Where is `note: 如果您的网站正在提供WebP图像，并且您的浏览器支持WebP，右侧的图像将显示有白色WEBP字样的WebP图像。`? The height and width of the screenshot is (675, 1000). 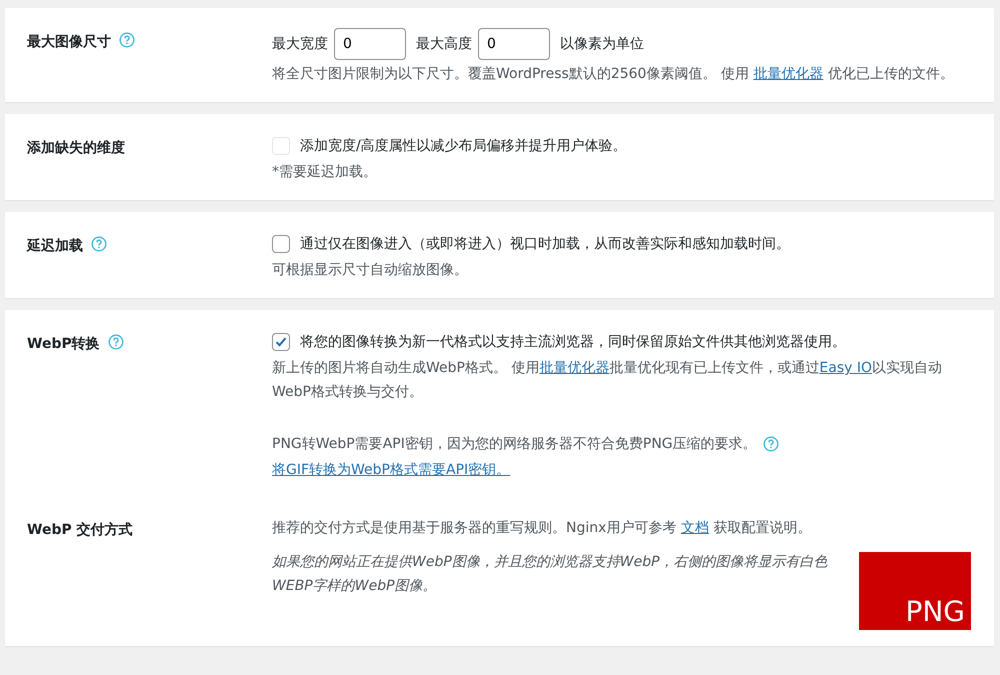
note: 如果您的网站正在提供WebP图像，并且您的浏览器支持WebP，右侧的图像将显示有白色WEBP字样的WebP图像。 is located at coordinates (550, 574).